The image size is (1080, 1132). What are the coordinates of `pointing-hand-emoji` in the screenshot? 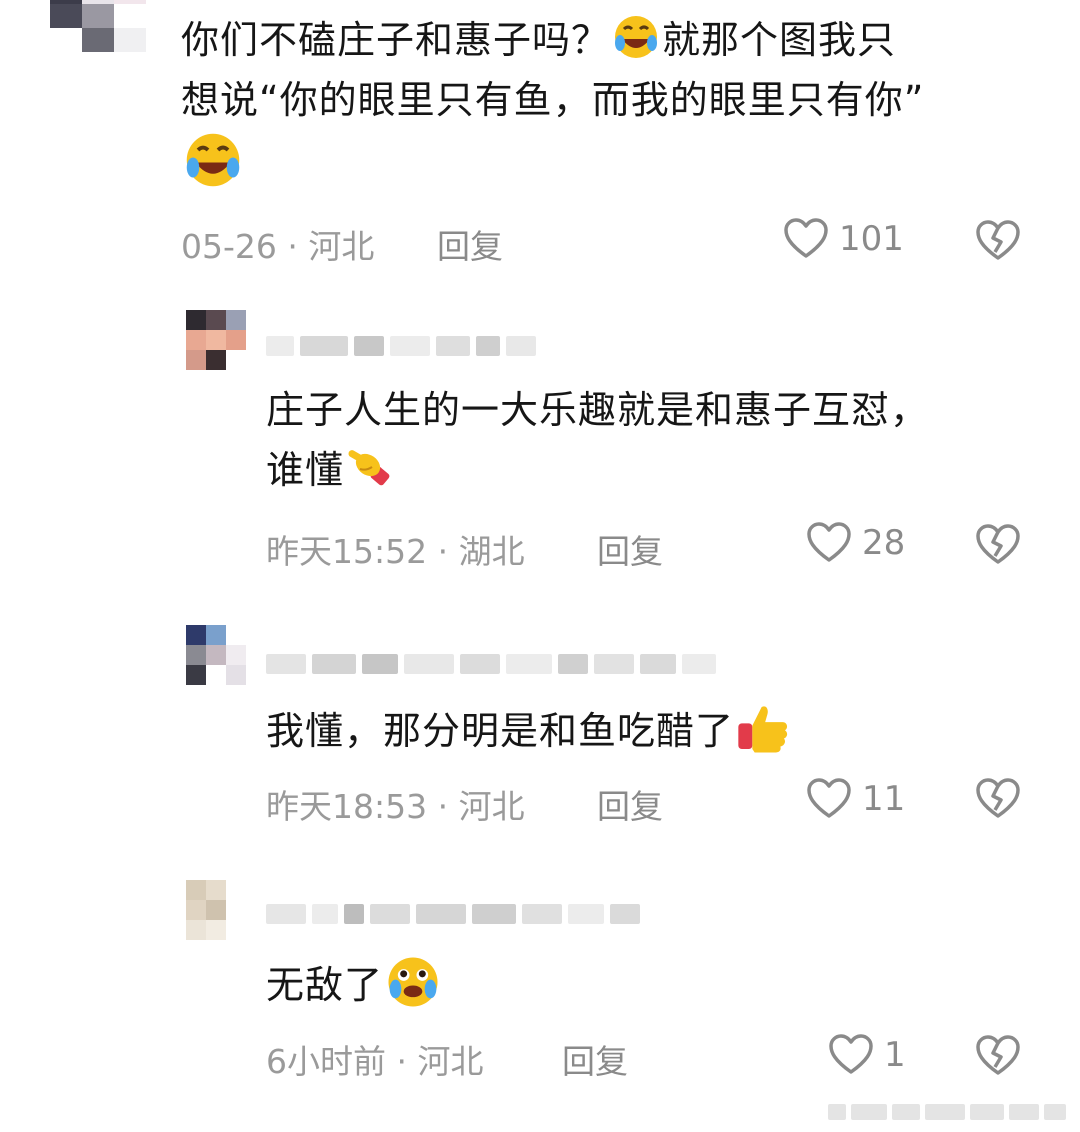 It's located at (370, 467).